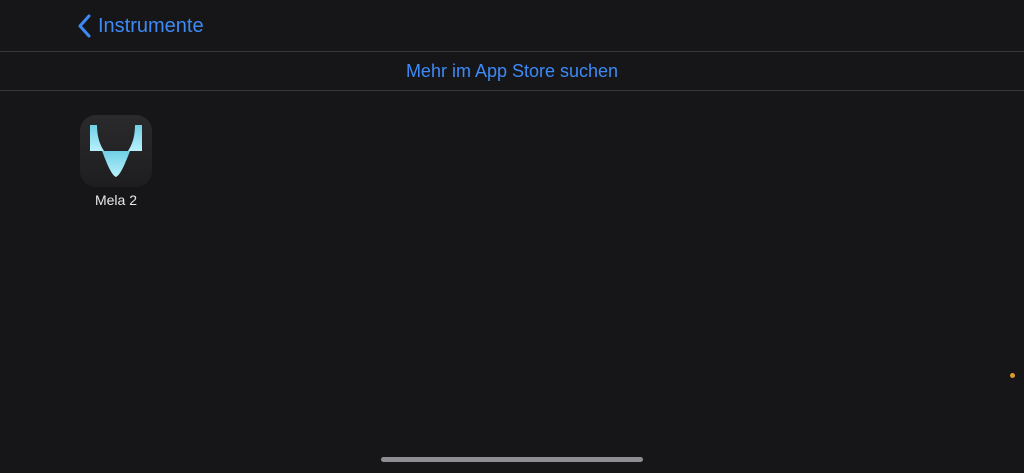 This screenshot has height=473, width=1024. Describe the element at coordinates (512, 26) in the screenshot. I see `navigation-bar: Instrumente` at that location.